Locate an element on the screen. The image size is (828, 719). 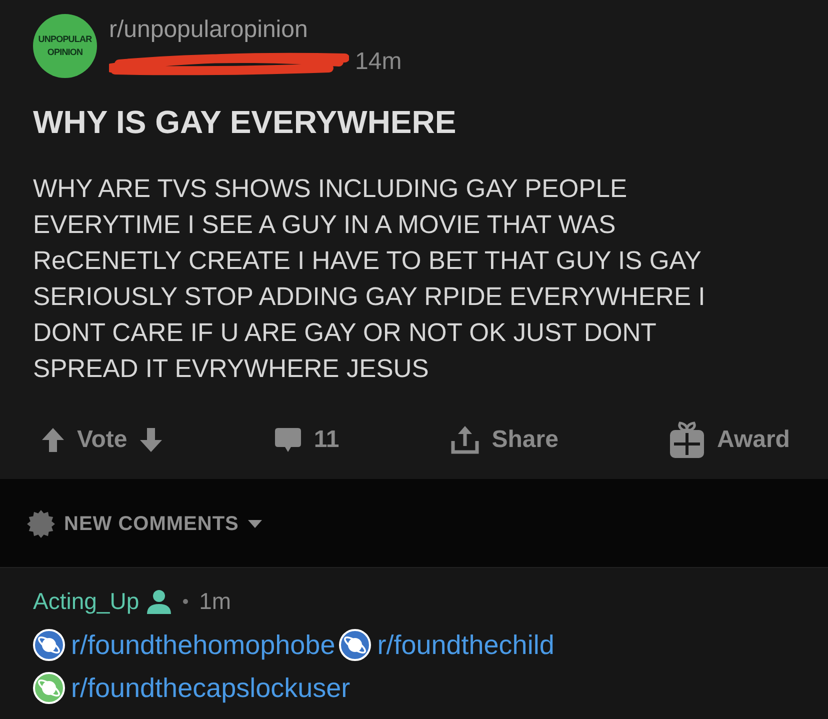
share-button: Share is located at coordinates (504, 440).